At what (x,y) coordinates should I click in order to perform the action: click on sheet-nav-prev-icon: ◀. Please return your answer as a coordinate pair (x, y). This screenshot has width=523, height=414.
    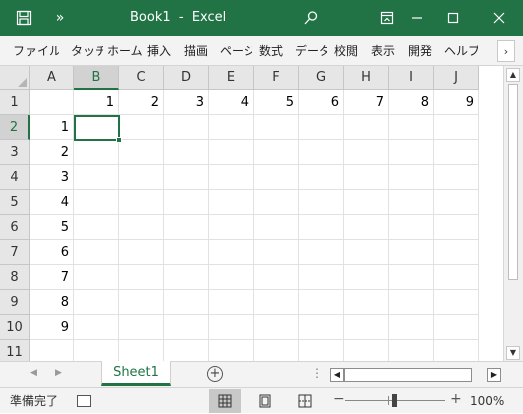
    Looking at the image, I should click on (33, 373).